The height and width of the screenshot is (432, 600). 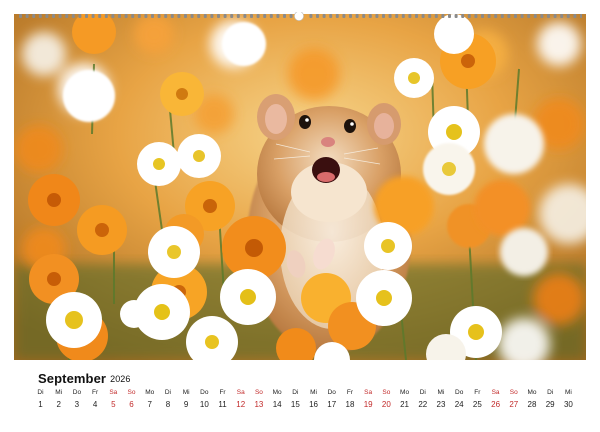 I want to click on month-name: September, so click(x=72, y=378).